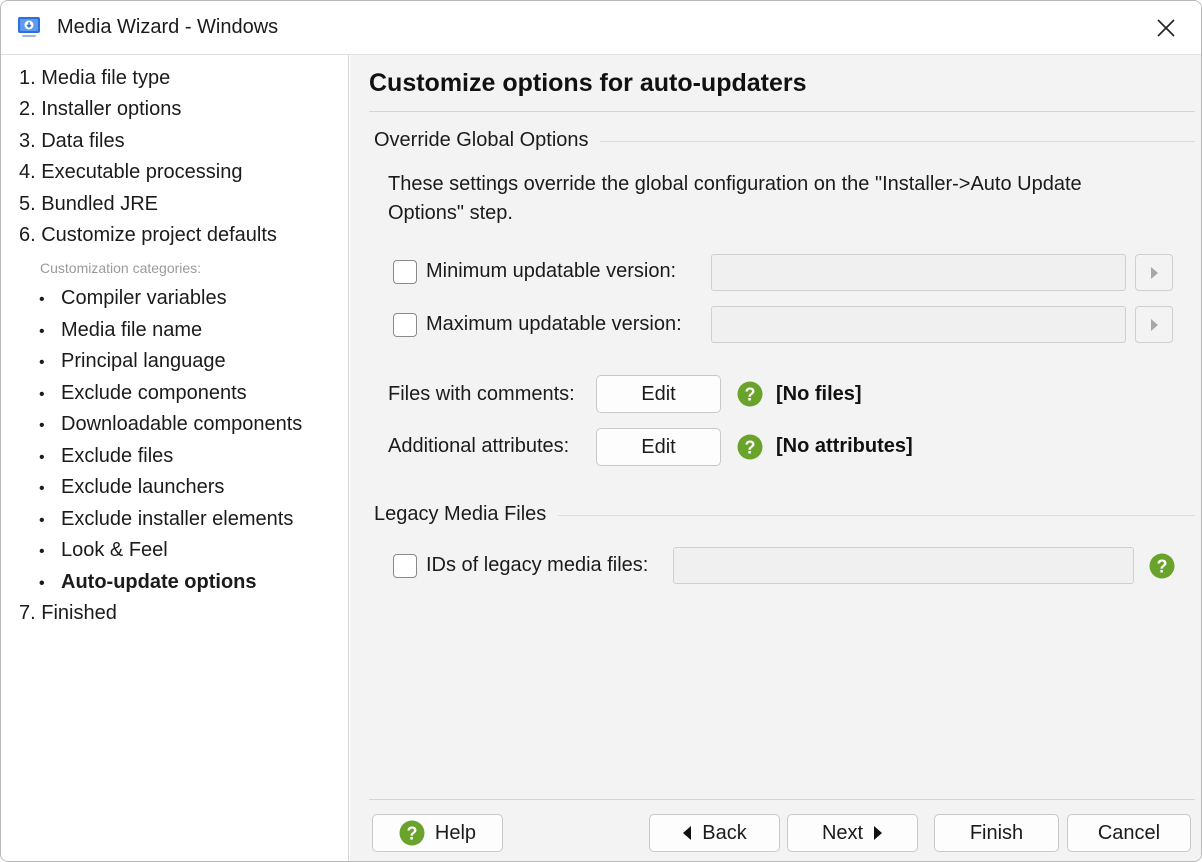 Image resolution: width=1202 pixels, height=862 pixels. What do you see at coordinates (601, 28) in the screenshot?
I see `title-bar: Media Wizard - Windows` at bounding box center [601, 28].